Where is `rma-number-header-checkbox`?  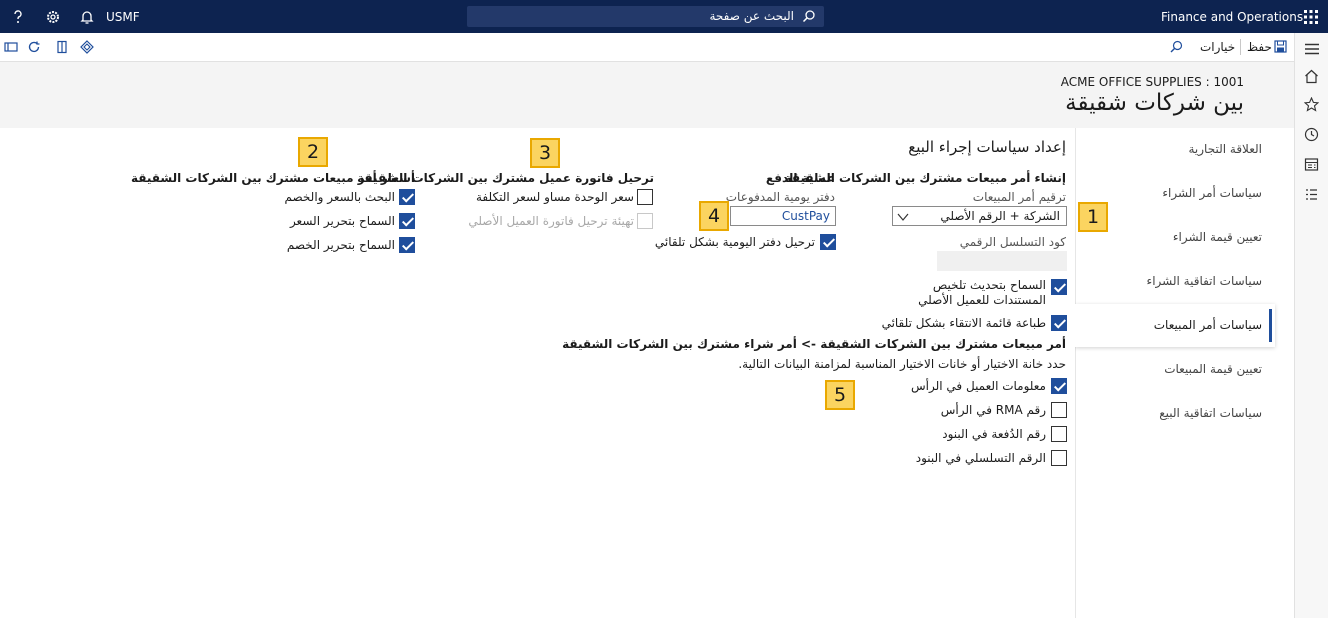 rma-number-header-checkbox is located at coordinates (1059, 410).